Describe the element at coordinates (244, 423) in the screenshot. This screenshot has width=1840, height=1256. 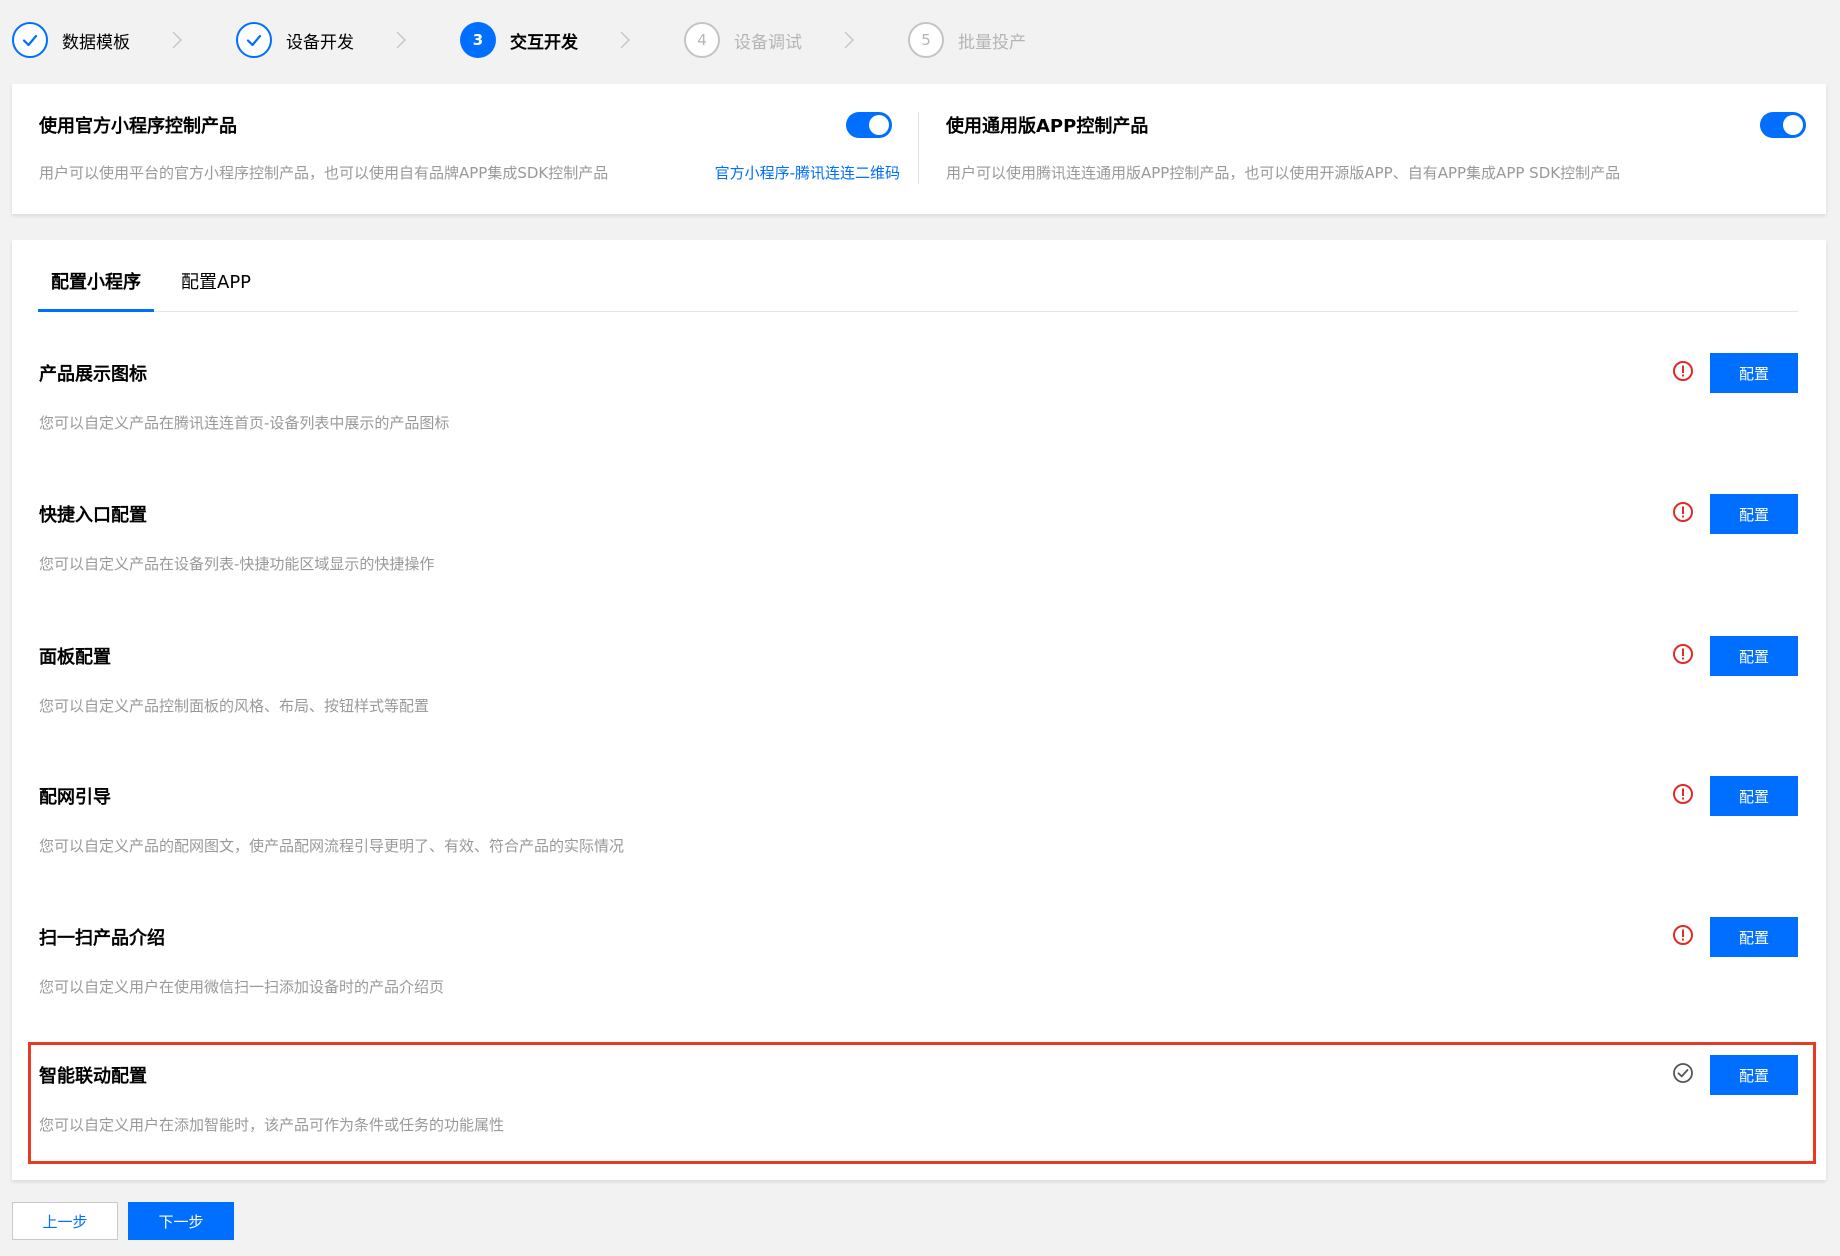
I see `config-item-description: 您可以自定义产品在腾讯连连首页-设备列表中展示的产品图标` at that location.